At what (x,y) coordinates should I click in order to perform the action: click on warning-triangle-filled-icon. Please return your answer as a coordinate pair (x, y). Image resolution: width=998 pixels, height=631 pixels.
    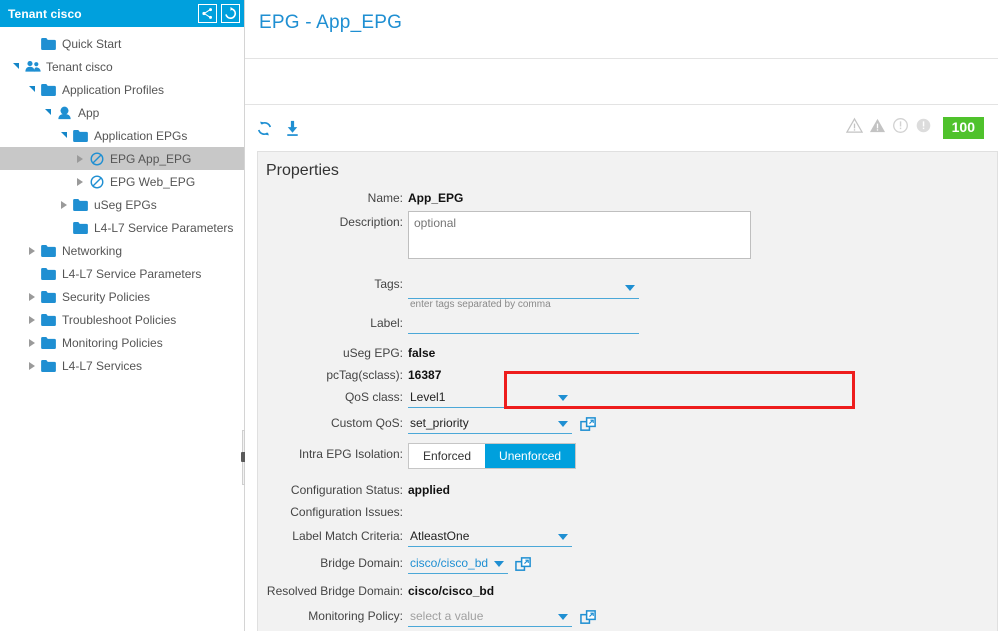
    Looking at the image, I should click on (877, 128).